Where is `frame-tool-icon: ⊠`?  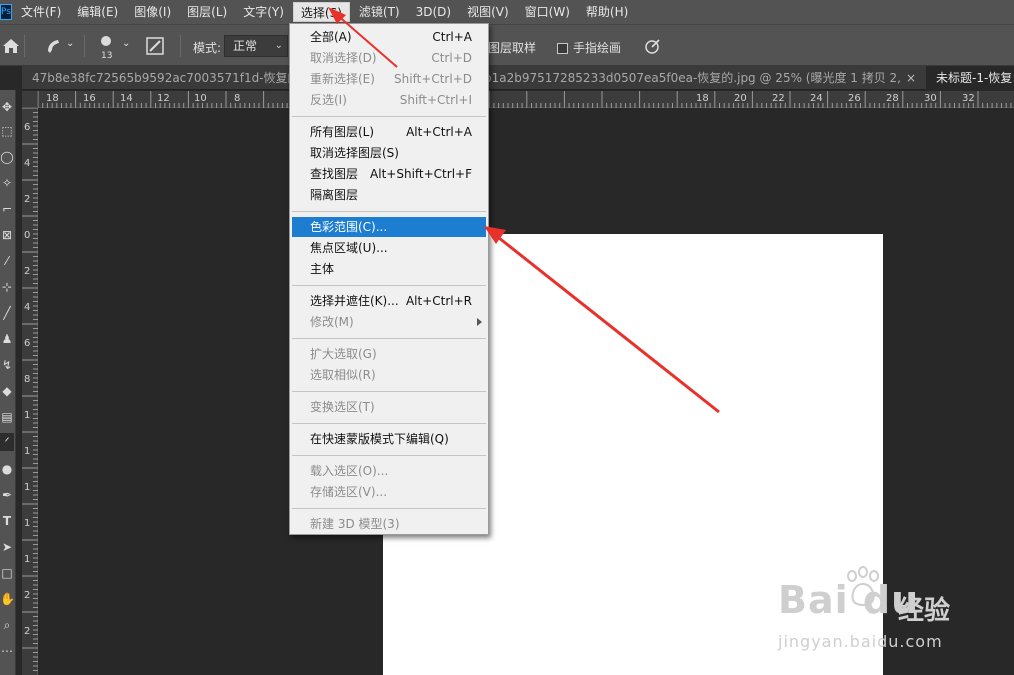 frame-tool-icon: ⊠ is located at coordinates (7, 235).